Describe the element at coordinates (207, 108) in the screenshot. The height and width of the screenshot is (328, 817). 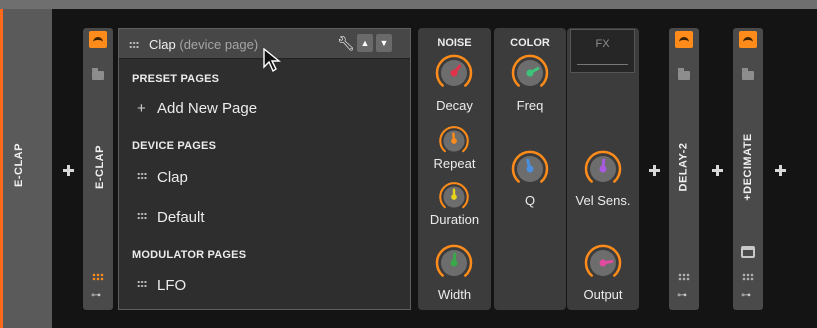
I see `add-new-page-label: Add New Page` at that location.